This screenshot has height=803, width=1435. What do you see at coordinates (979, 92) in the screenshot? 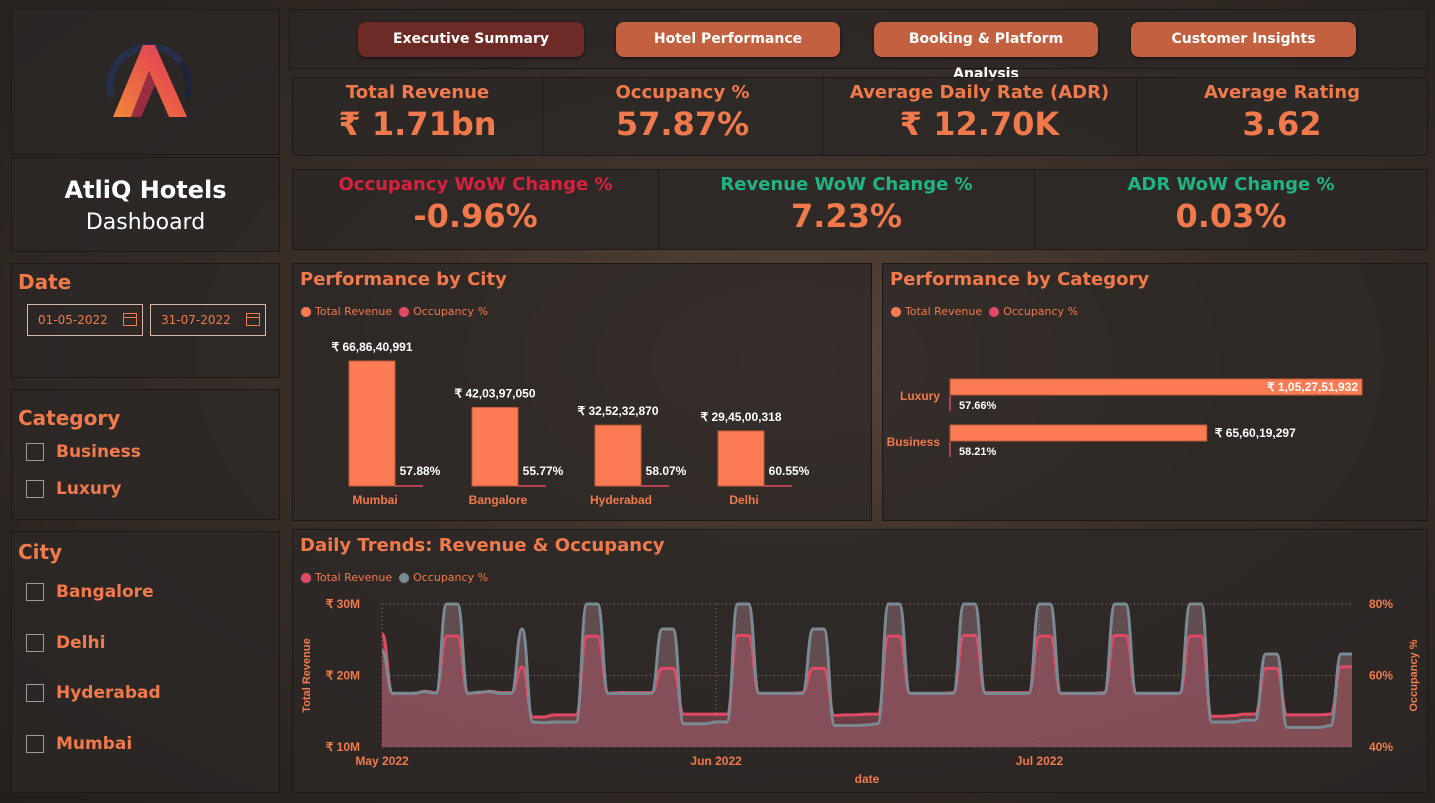
I see `kpi-label: Average Daily Rate (ADR)` at bounding box center [979, 92].